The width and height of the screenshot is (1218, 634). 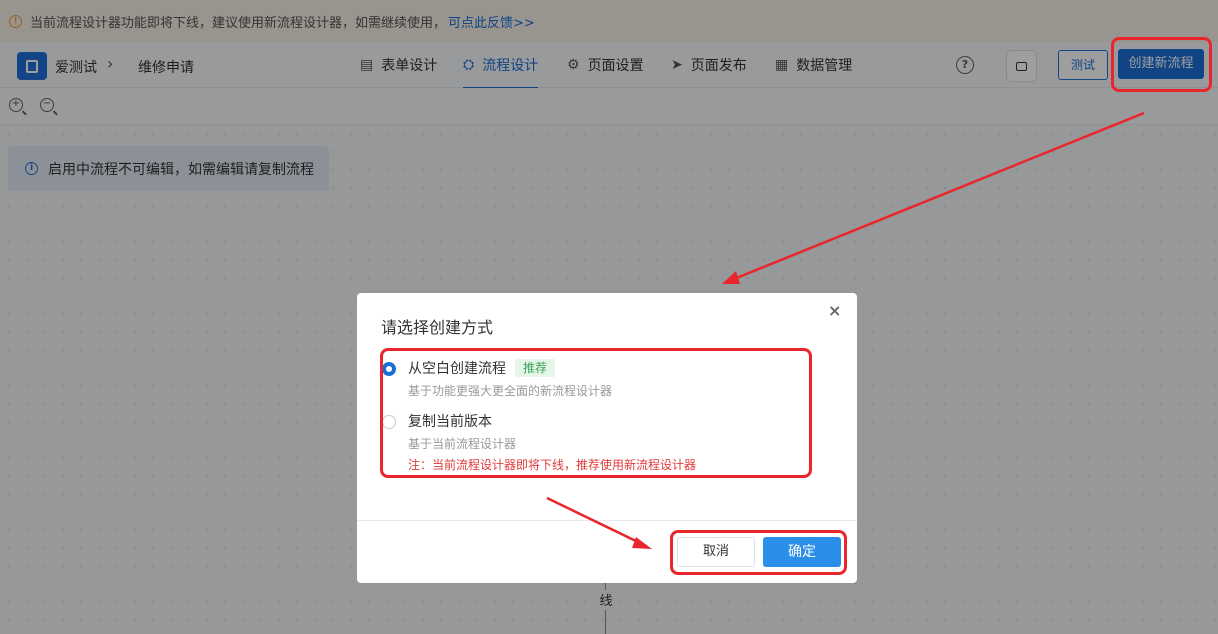 I want to click on arrow-to-buttons, so click(x=593, y=520).